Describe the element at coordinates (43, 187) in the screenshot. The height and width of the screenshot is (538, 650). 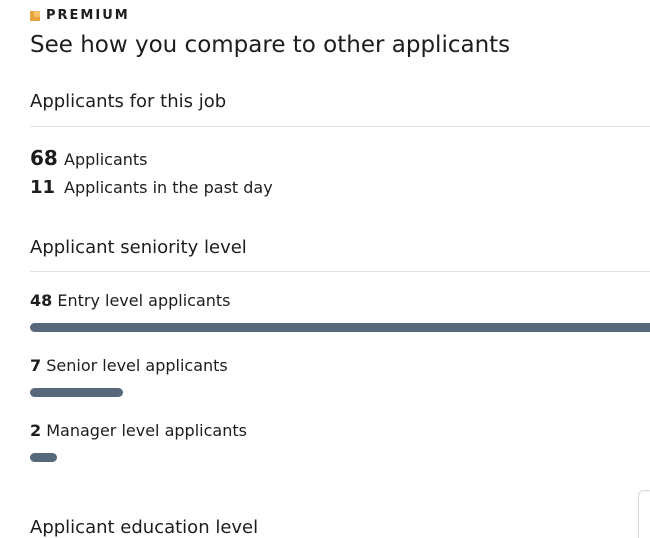
I see `past-day-applicants-count: 11` at that location.